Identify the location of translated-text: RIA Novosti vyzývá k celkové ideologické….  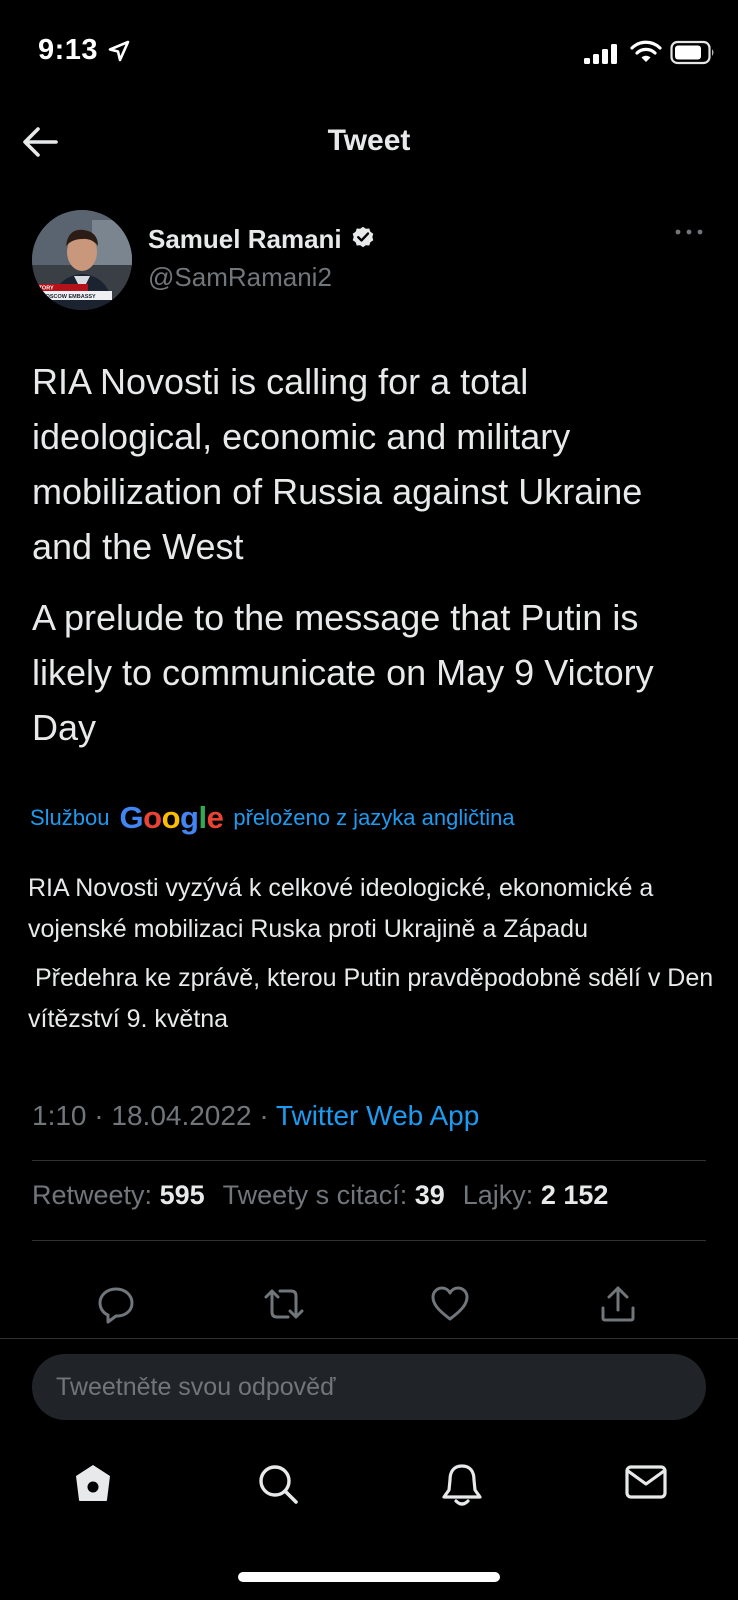
(373, 954).